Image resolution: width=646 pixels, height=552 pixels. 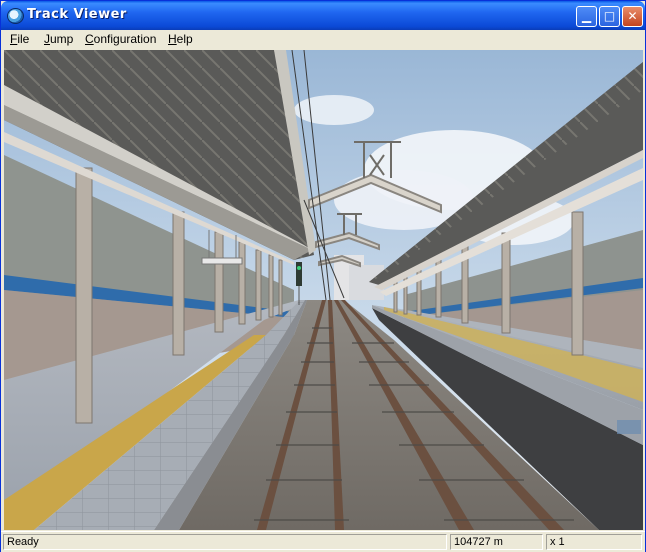 What do you see at coordinates (323, 15) in the screenshot?
I see `title-bar: Track Viewer ▁ □ ✕` at bounding box center [323, 15].